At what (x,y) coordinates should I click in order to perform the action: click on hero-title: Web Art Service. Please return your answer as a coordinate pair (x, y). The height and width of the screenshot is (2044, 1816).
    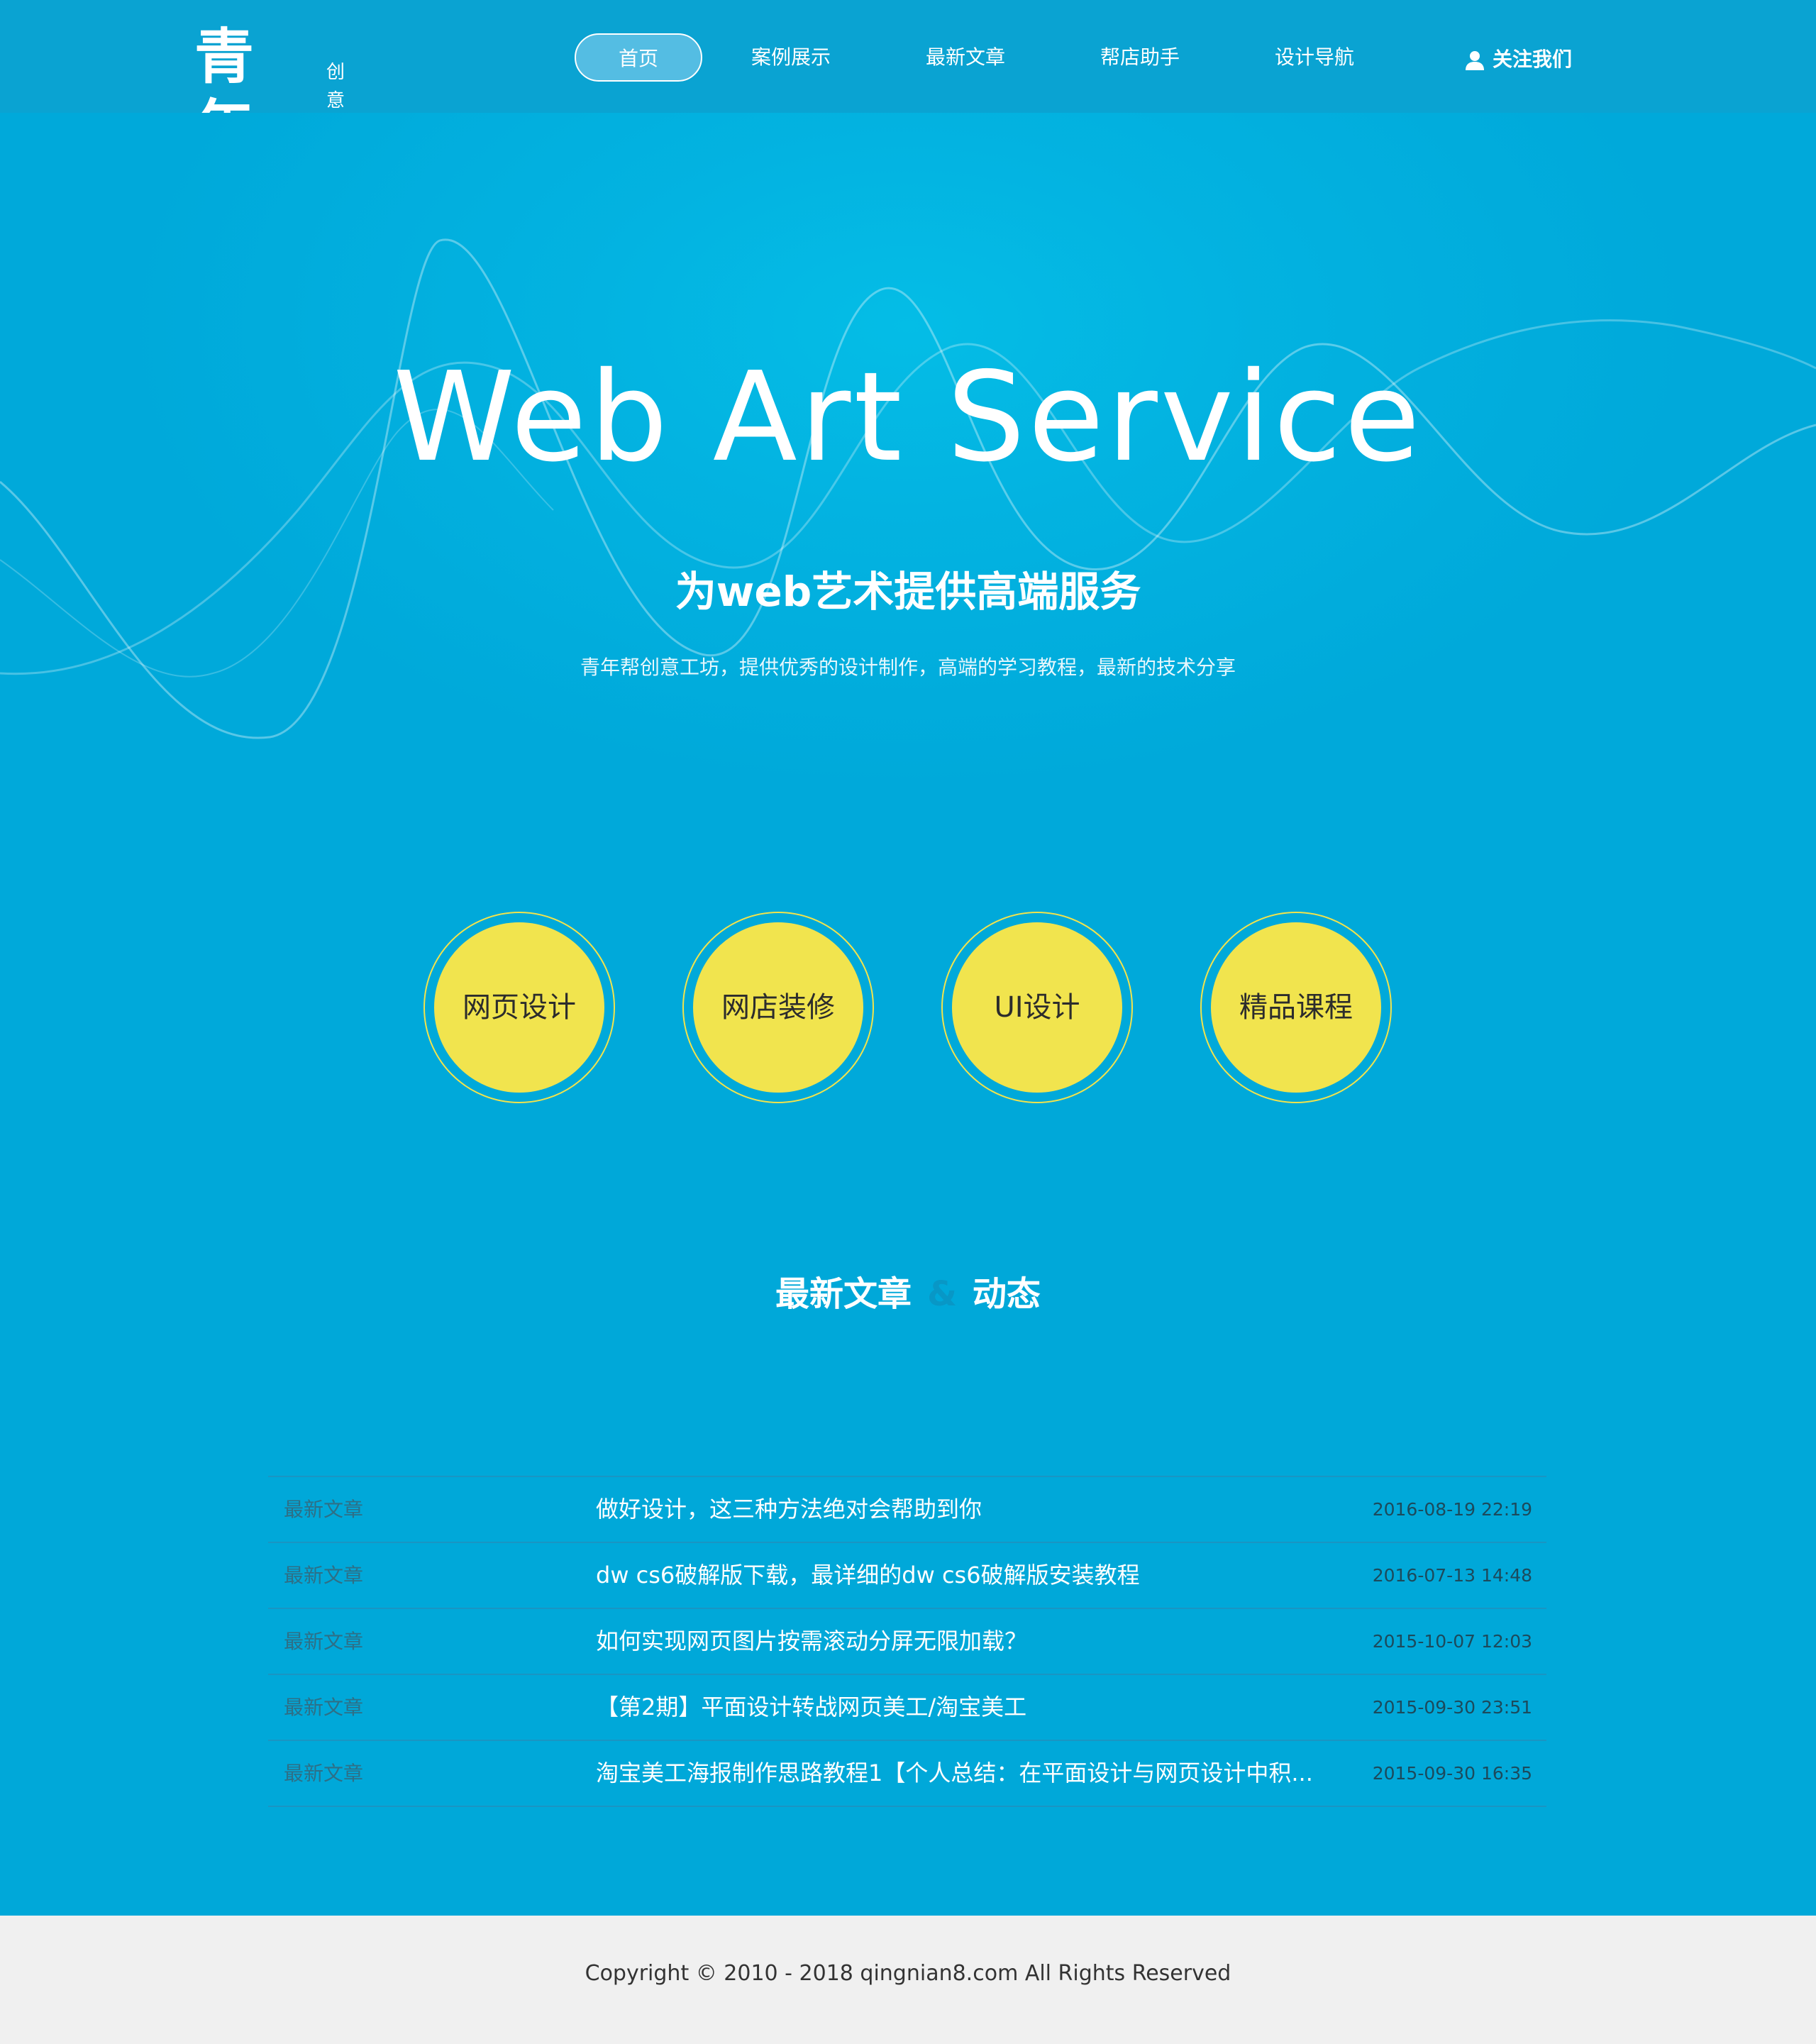
    Looking at the image, I should click on (908, 418).